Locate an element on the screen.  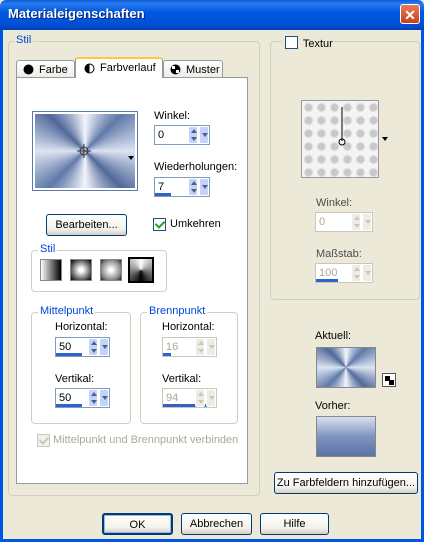
mittelpunkt-vertikal-level-bar is located at coordinates (69, 405).